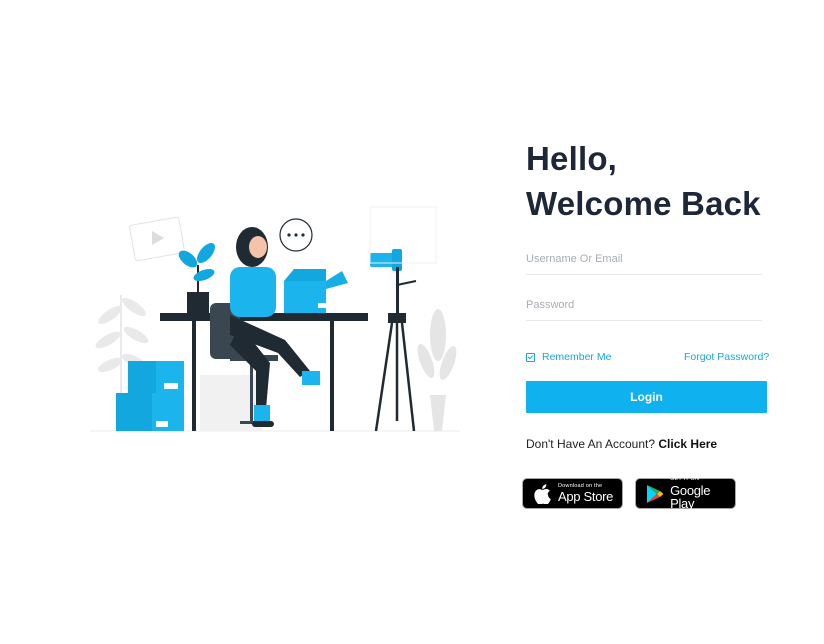  Describe the element at coordinates (591, 444) in the screenshot. I see `signup-prompt-text: Don't Have An Account?` at that location.